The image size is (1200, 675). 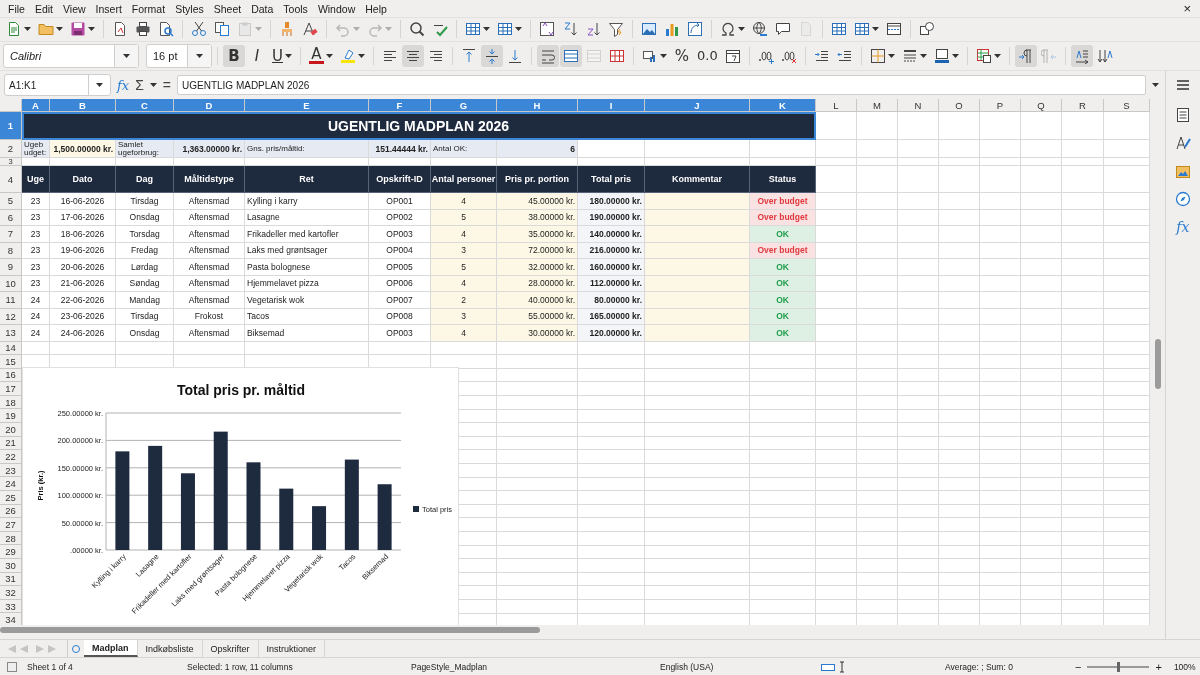 What do you see at coordinates (682, 55) in the screenshot?
I see `percent-button: %` at bounding box center [682, 55].